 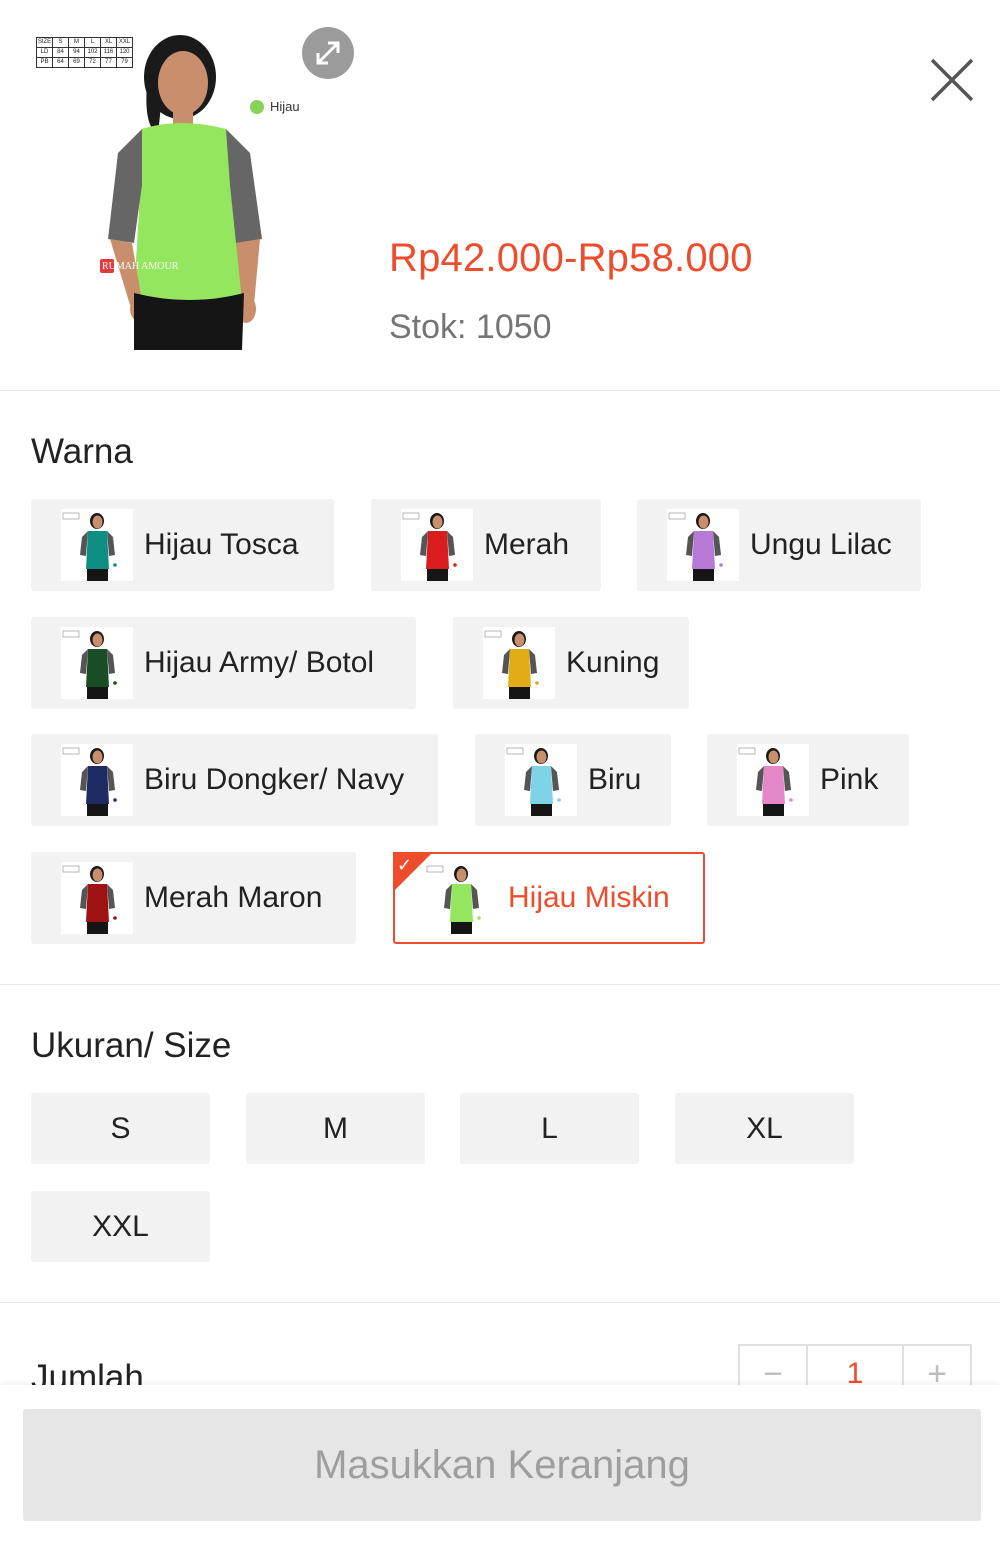 I want to click on color-option-label: Merah Maron, so click(x=233, y=897).